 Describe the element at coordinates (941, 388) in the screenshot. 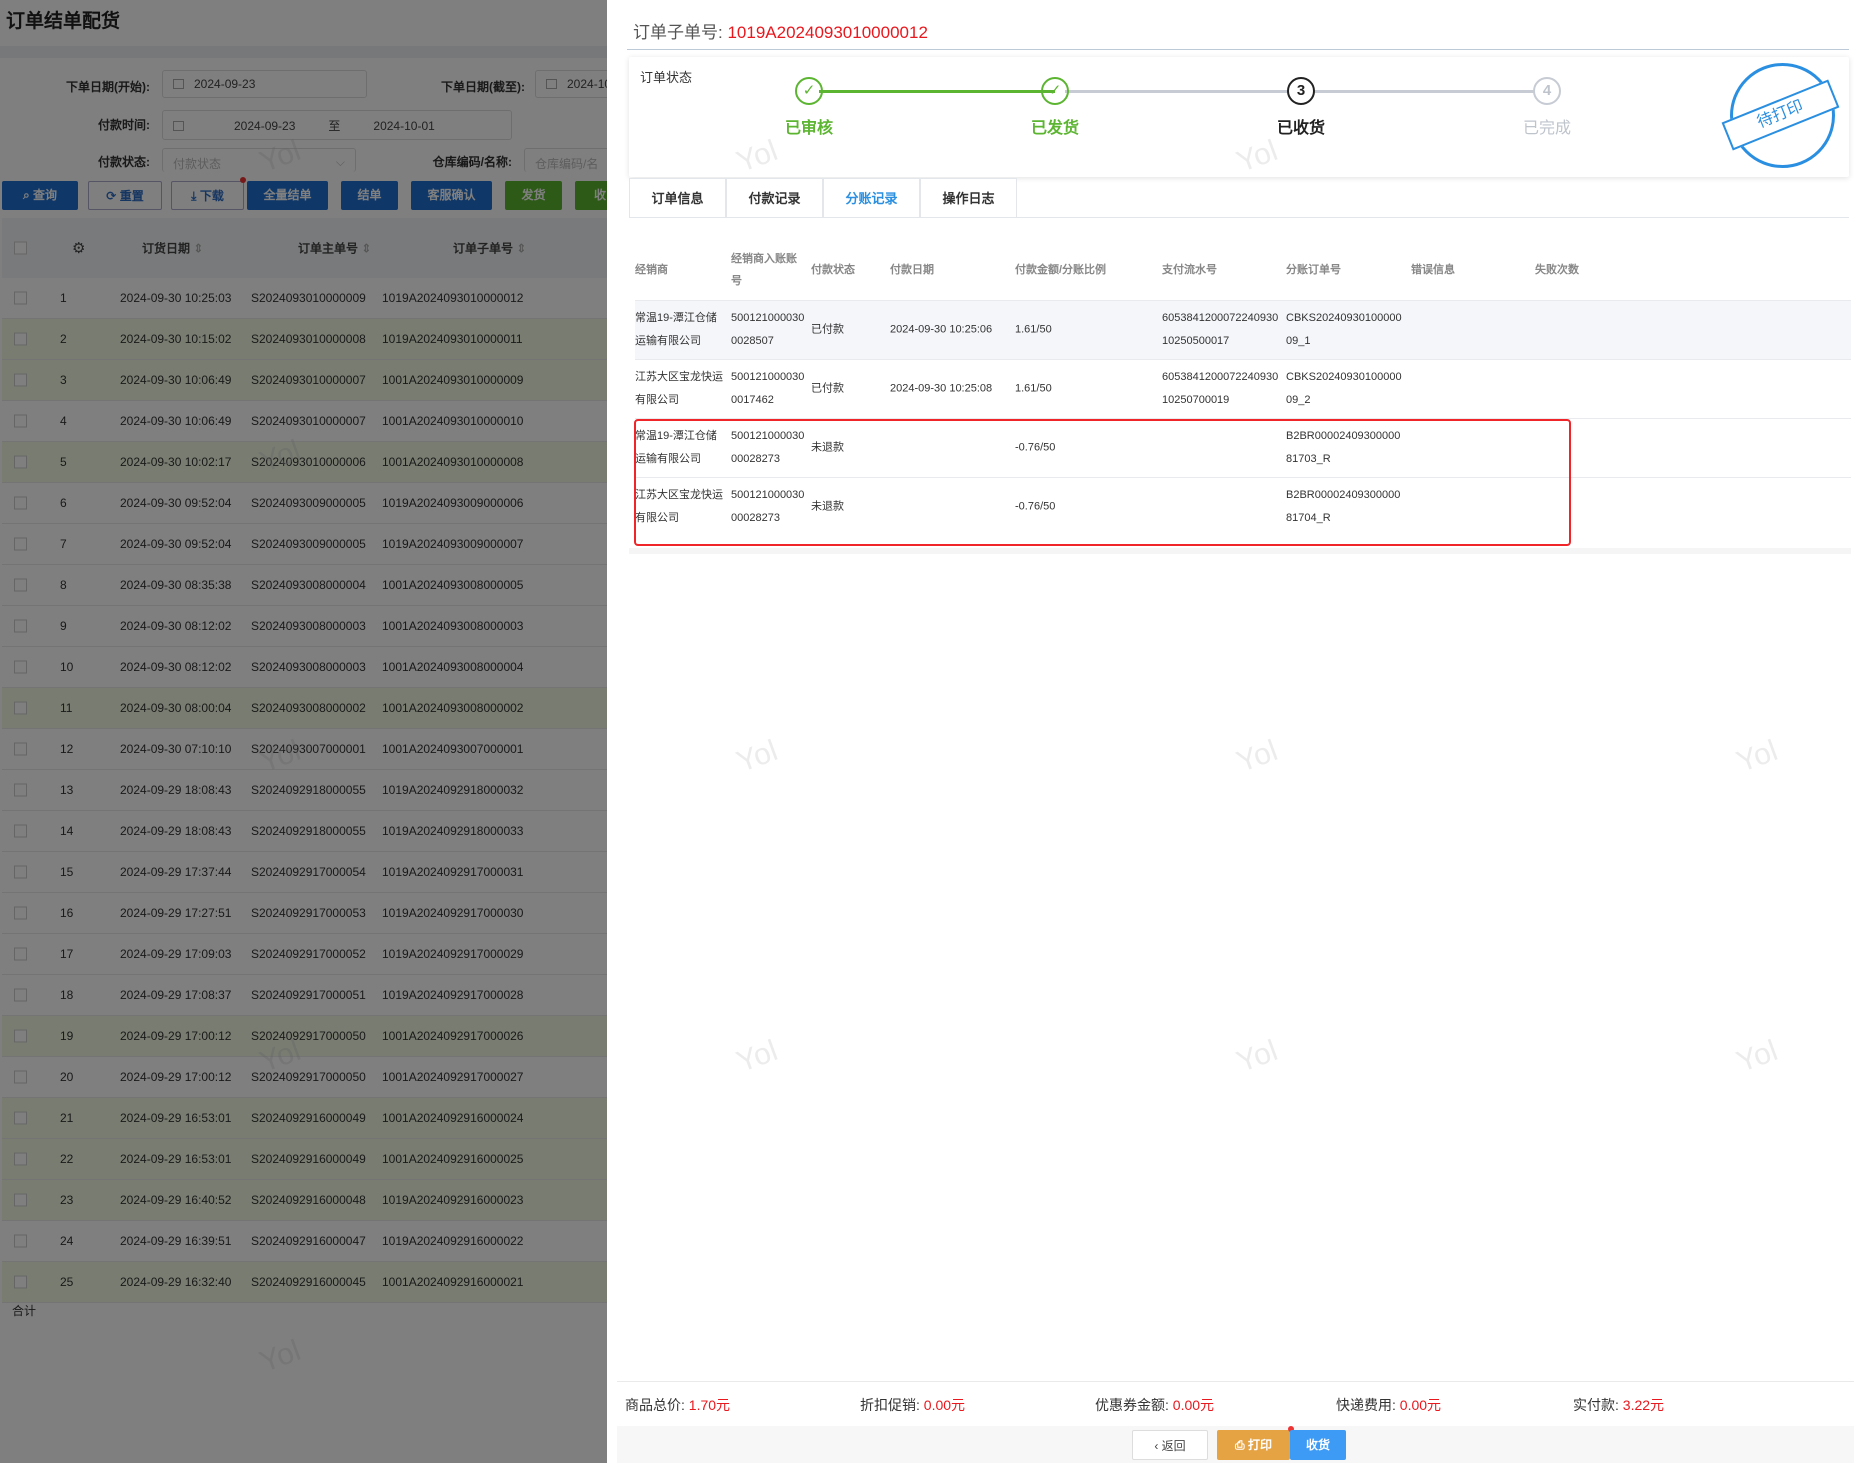

I see `pay-date: 2024-09-30 10:25:08` at that location.